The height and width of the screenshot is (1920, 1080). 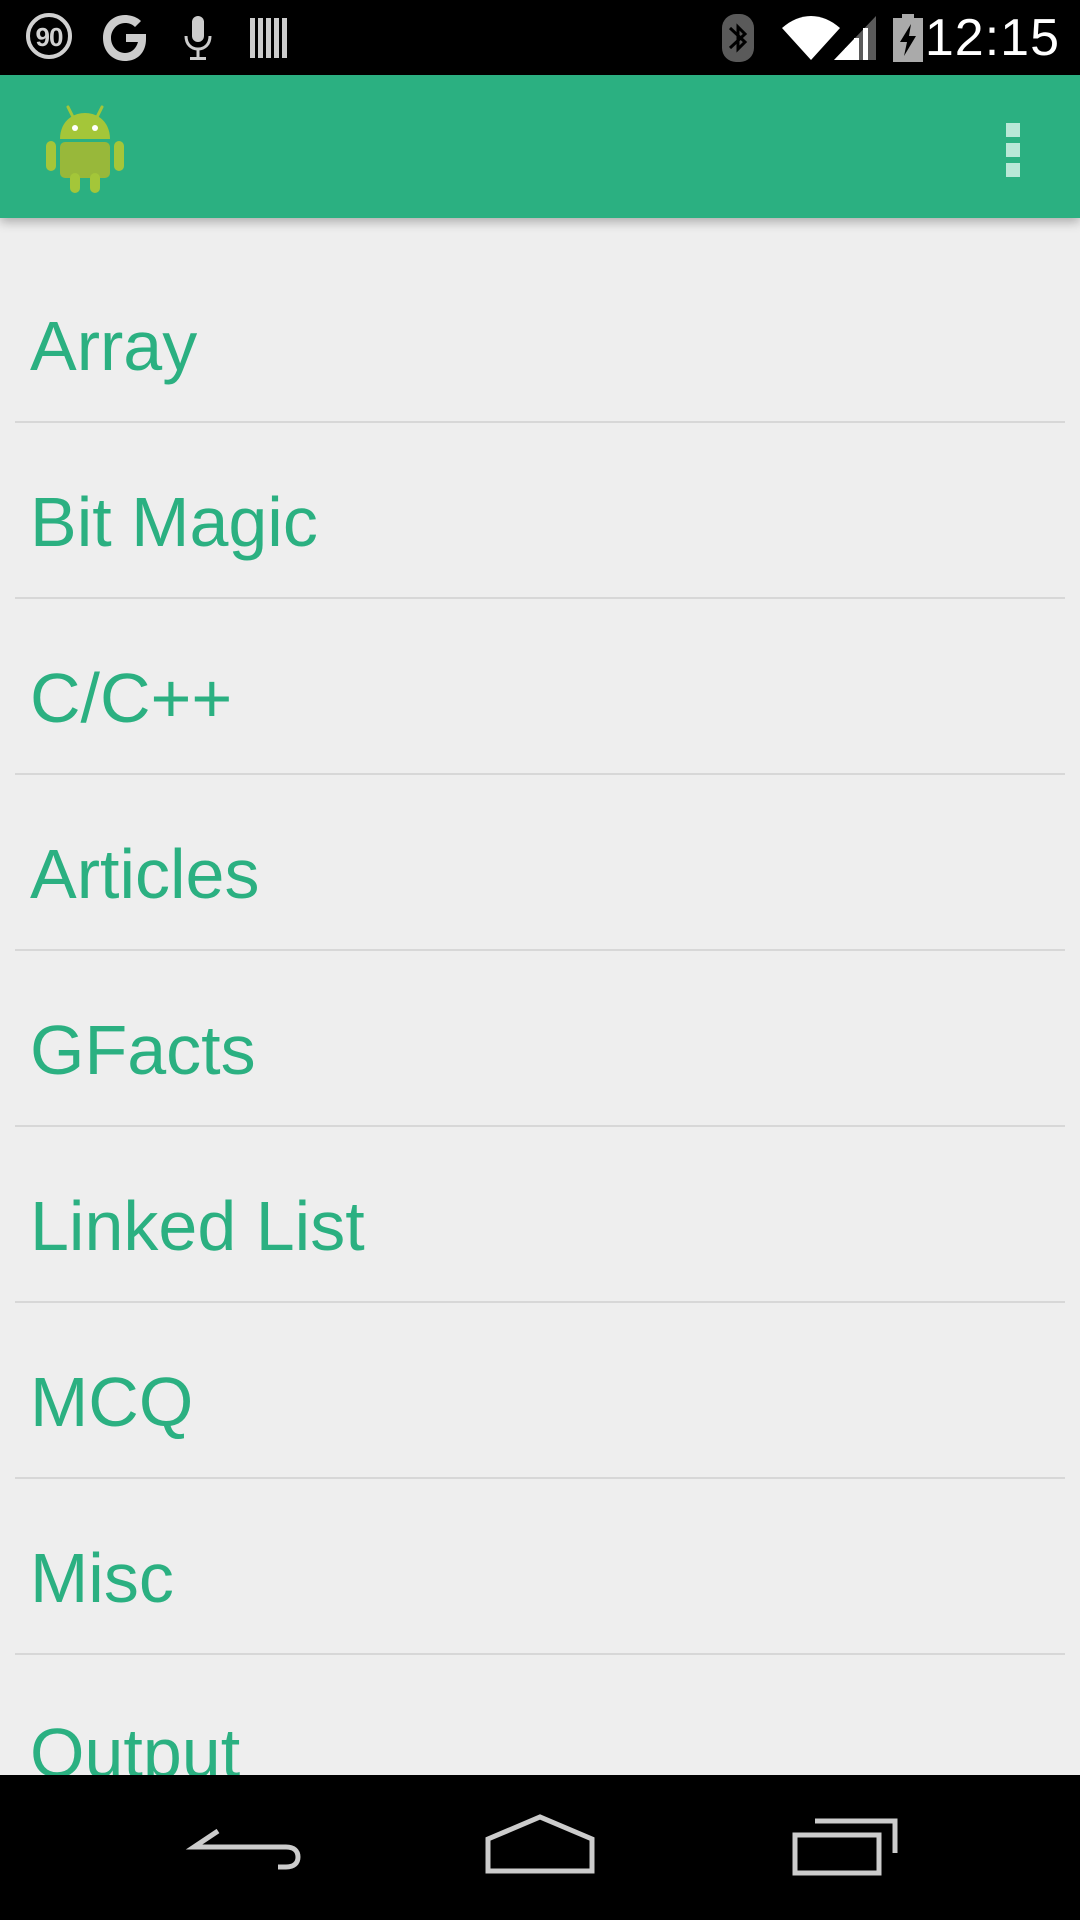 I want to click on list-item-label: Misc, so click(x=102, y=1578).